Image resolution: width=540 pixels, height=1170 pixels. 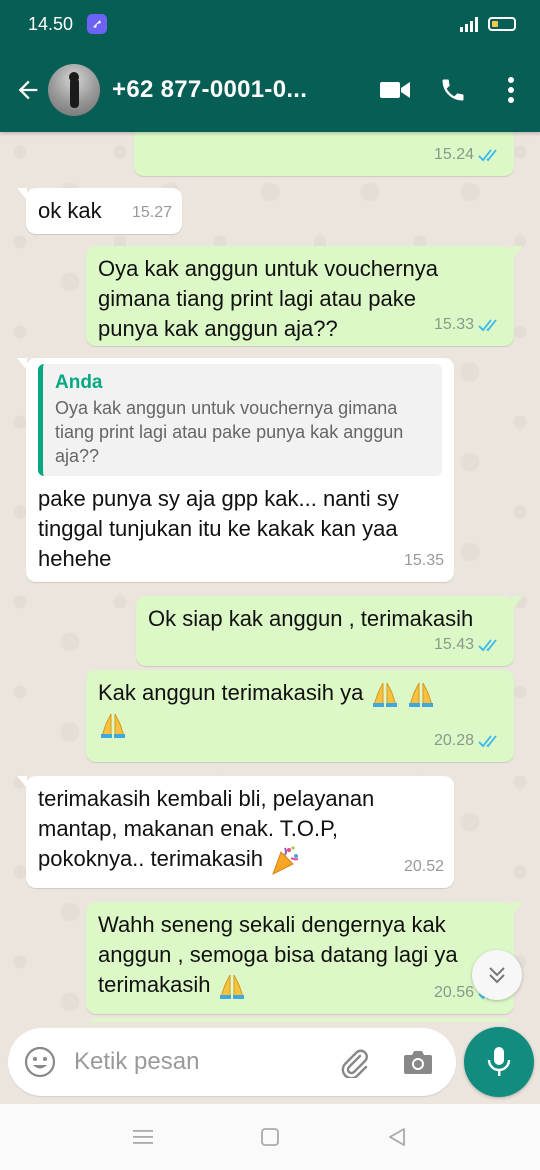 I want to click on message-bubble-out: Ok siap kak anggun , terimakasih 15.43, so click(x=329, y=631).